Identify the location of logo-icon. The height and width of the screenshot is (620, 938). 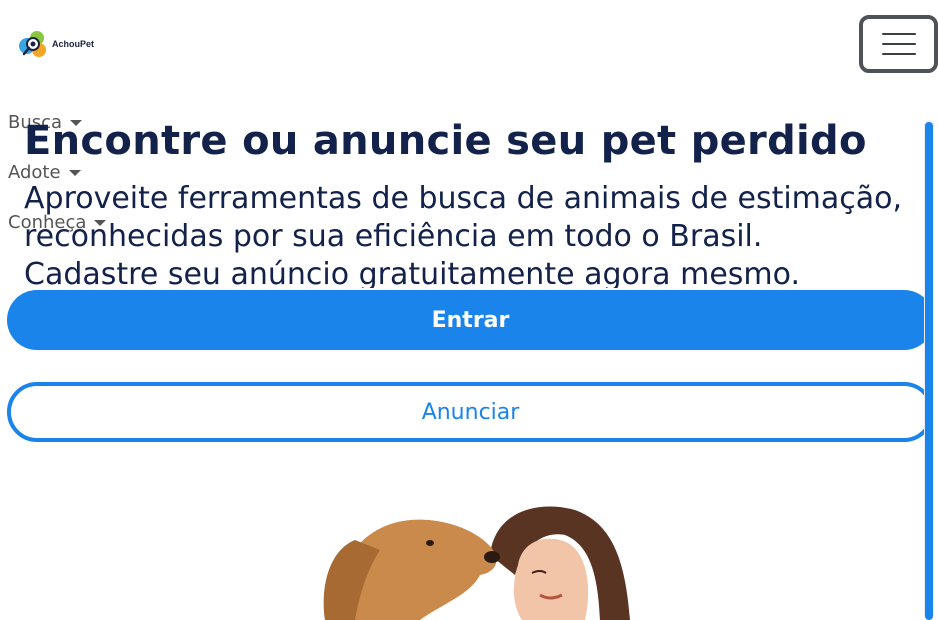
(32, 44).